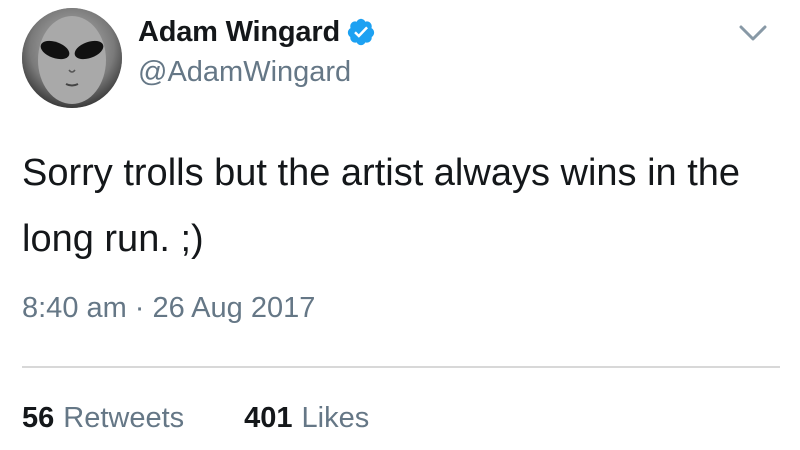 The height and width of the screenshot is (450, 800). Describe the element at coordinates (74, 308) in the screenshot. I see `tweet-time: 8:40 am` at that location.